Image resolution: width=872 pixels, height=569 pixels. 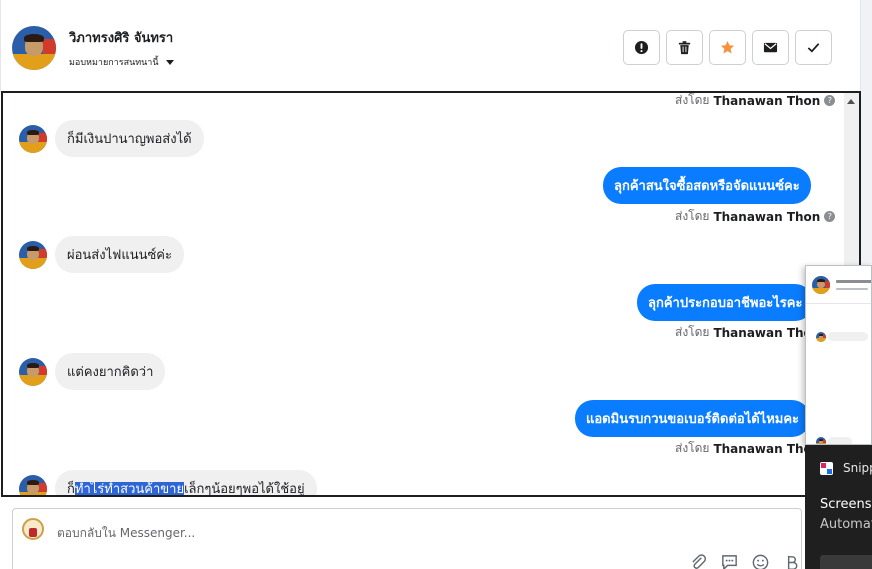 I want to click on done-button, so click(x=813, y=47).